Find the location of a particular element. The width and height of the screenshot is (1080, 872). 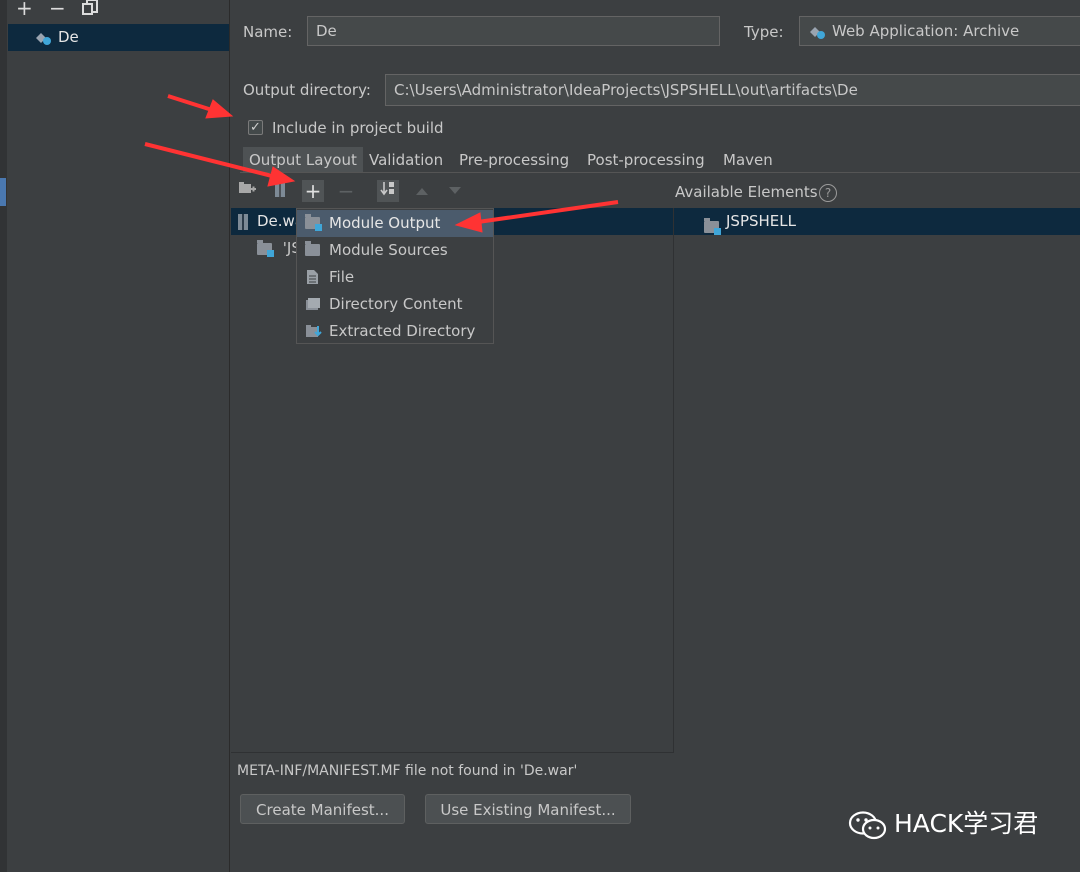

arrow-module-output is located at coordinates (536, 216).